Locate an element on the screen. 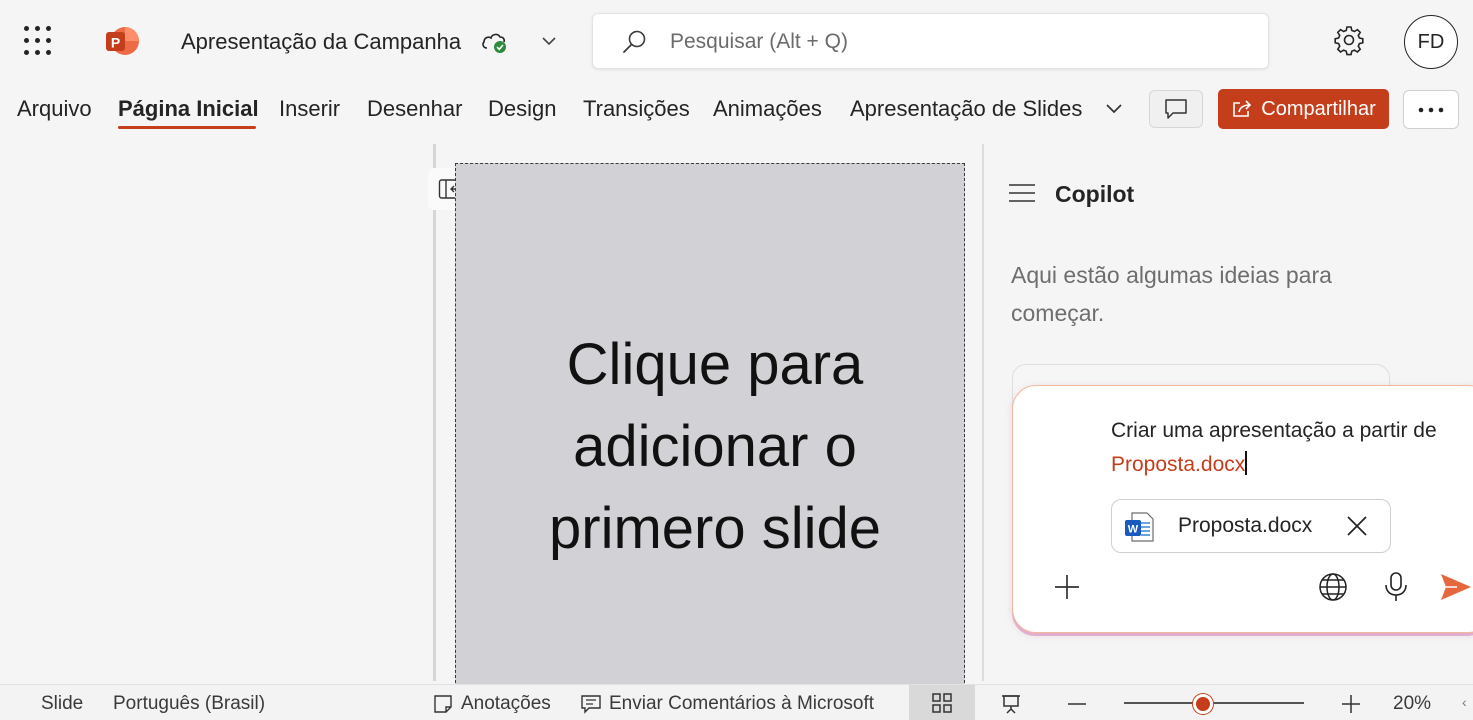 The width and height of the screenshot is (1473, 720). document-title: Apresentação da Campanha is located at coordinates (321, 42).